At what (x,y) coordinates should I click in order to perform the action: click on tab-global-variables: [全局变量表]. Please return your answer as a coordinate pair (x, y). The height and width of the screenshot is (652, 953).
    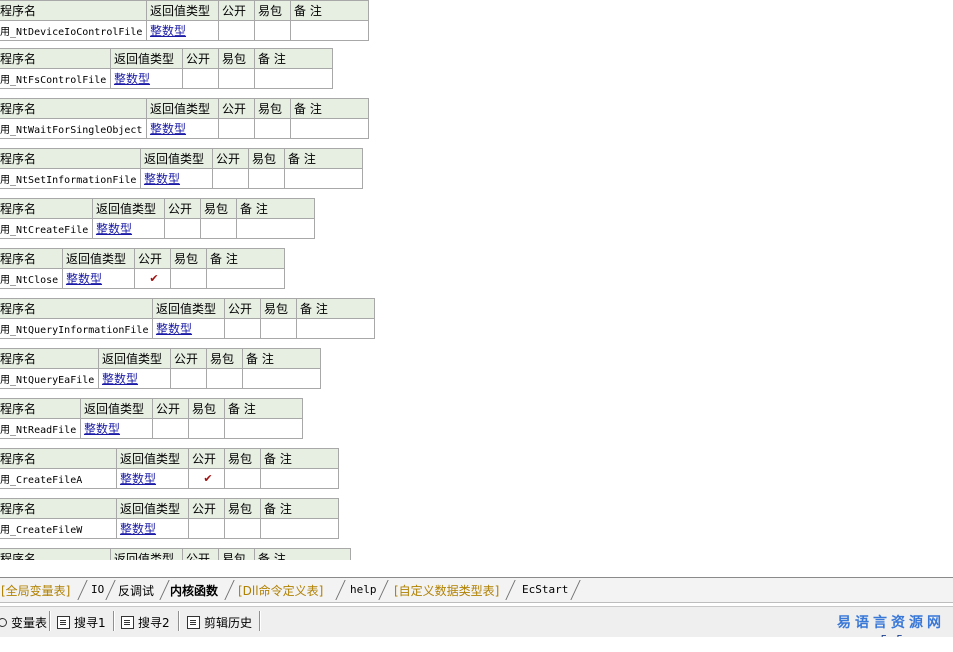
    Looking at the image, I should click on (35, 590).